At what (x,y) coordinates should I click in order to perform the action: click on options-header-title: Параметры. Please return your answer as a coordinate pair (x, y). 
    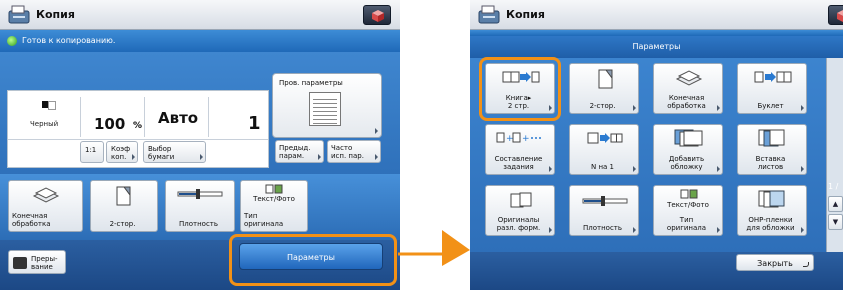
    Looking at the image, I should click on (656, 46).